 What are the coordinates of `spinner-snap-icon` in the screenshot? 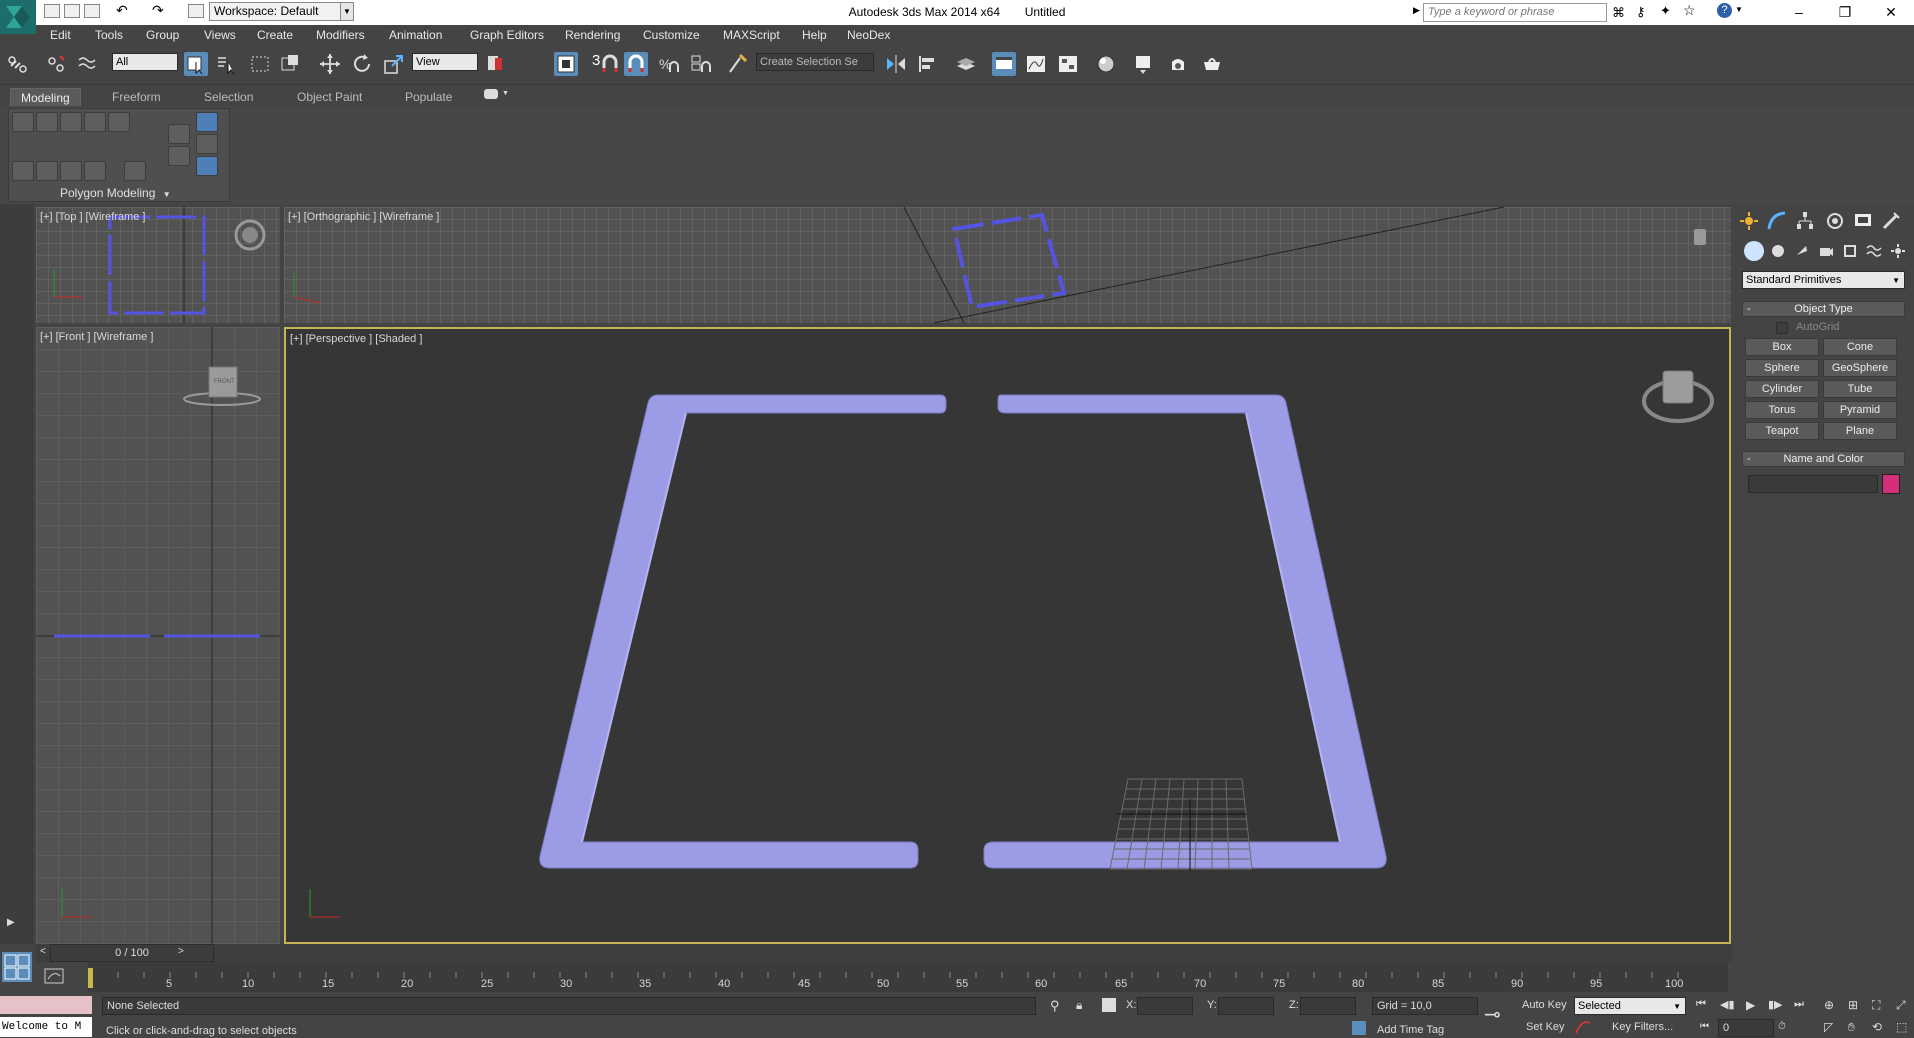 It's located at (700, 64).